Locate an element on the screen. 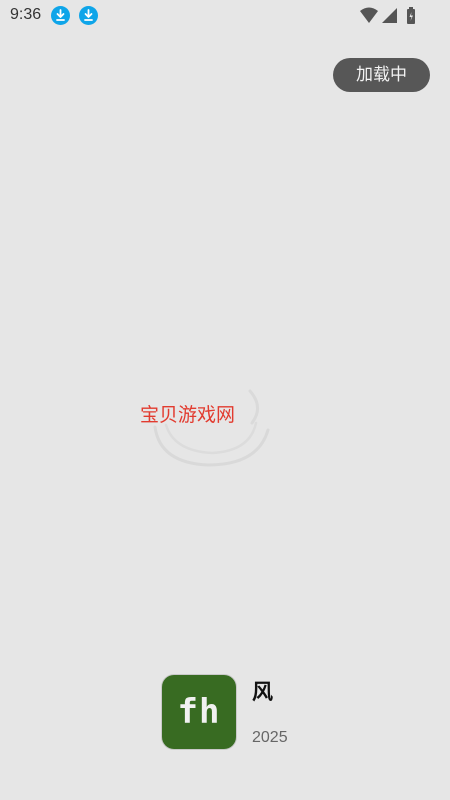  system-tray is located at coordinates (387, 15).